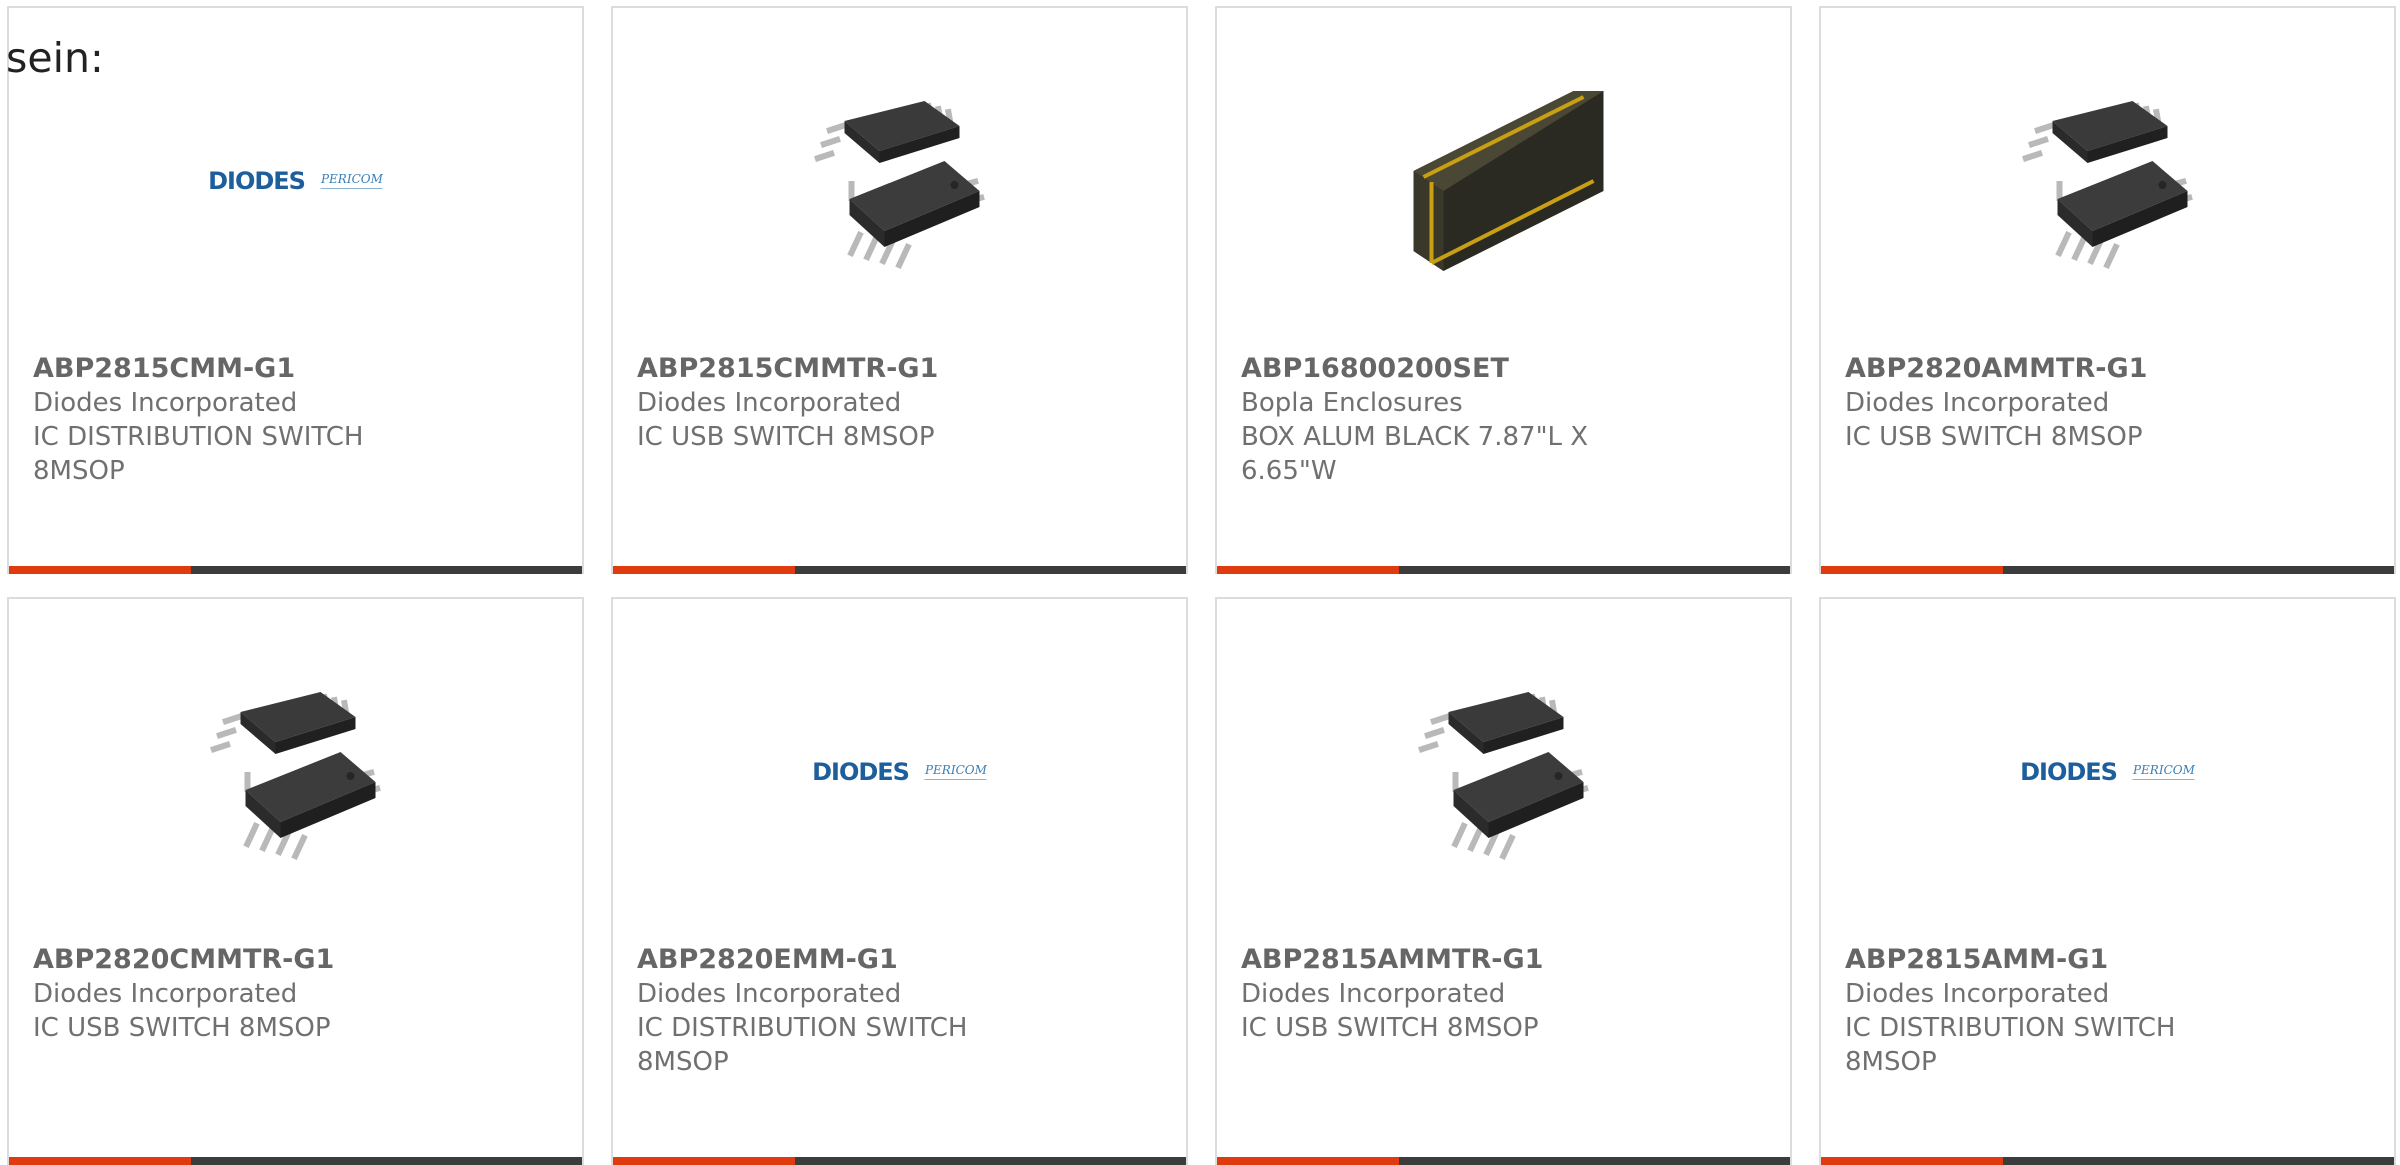 Image resolution: width=2400 pixels, height=1165 pixels. What do you see at coordinates (1503, 180) in the screenshot?
I see `enclosure-box-icon` at bounding box center [1503, 180].